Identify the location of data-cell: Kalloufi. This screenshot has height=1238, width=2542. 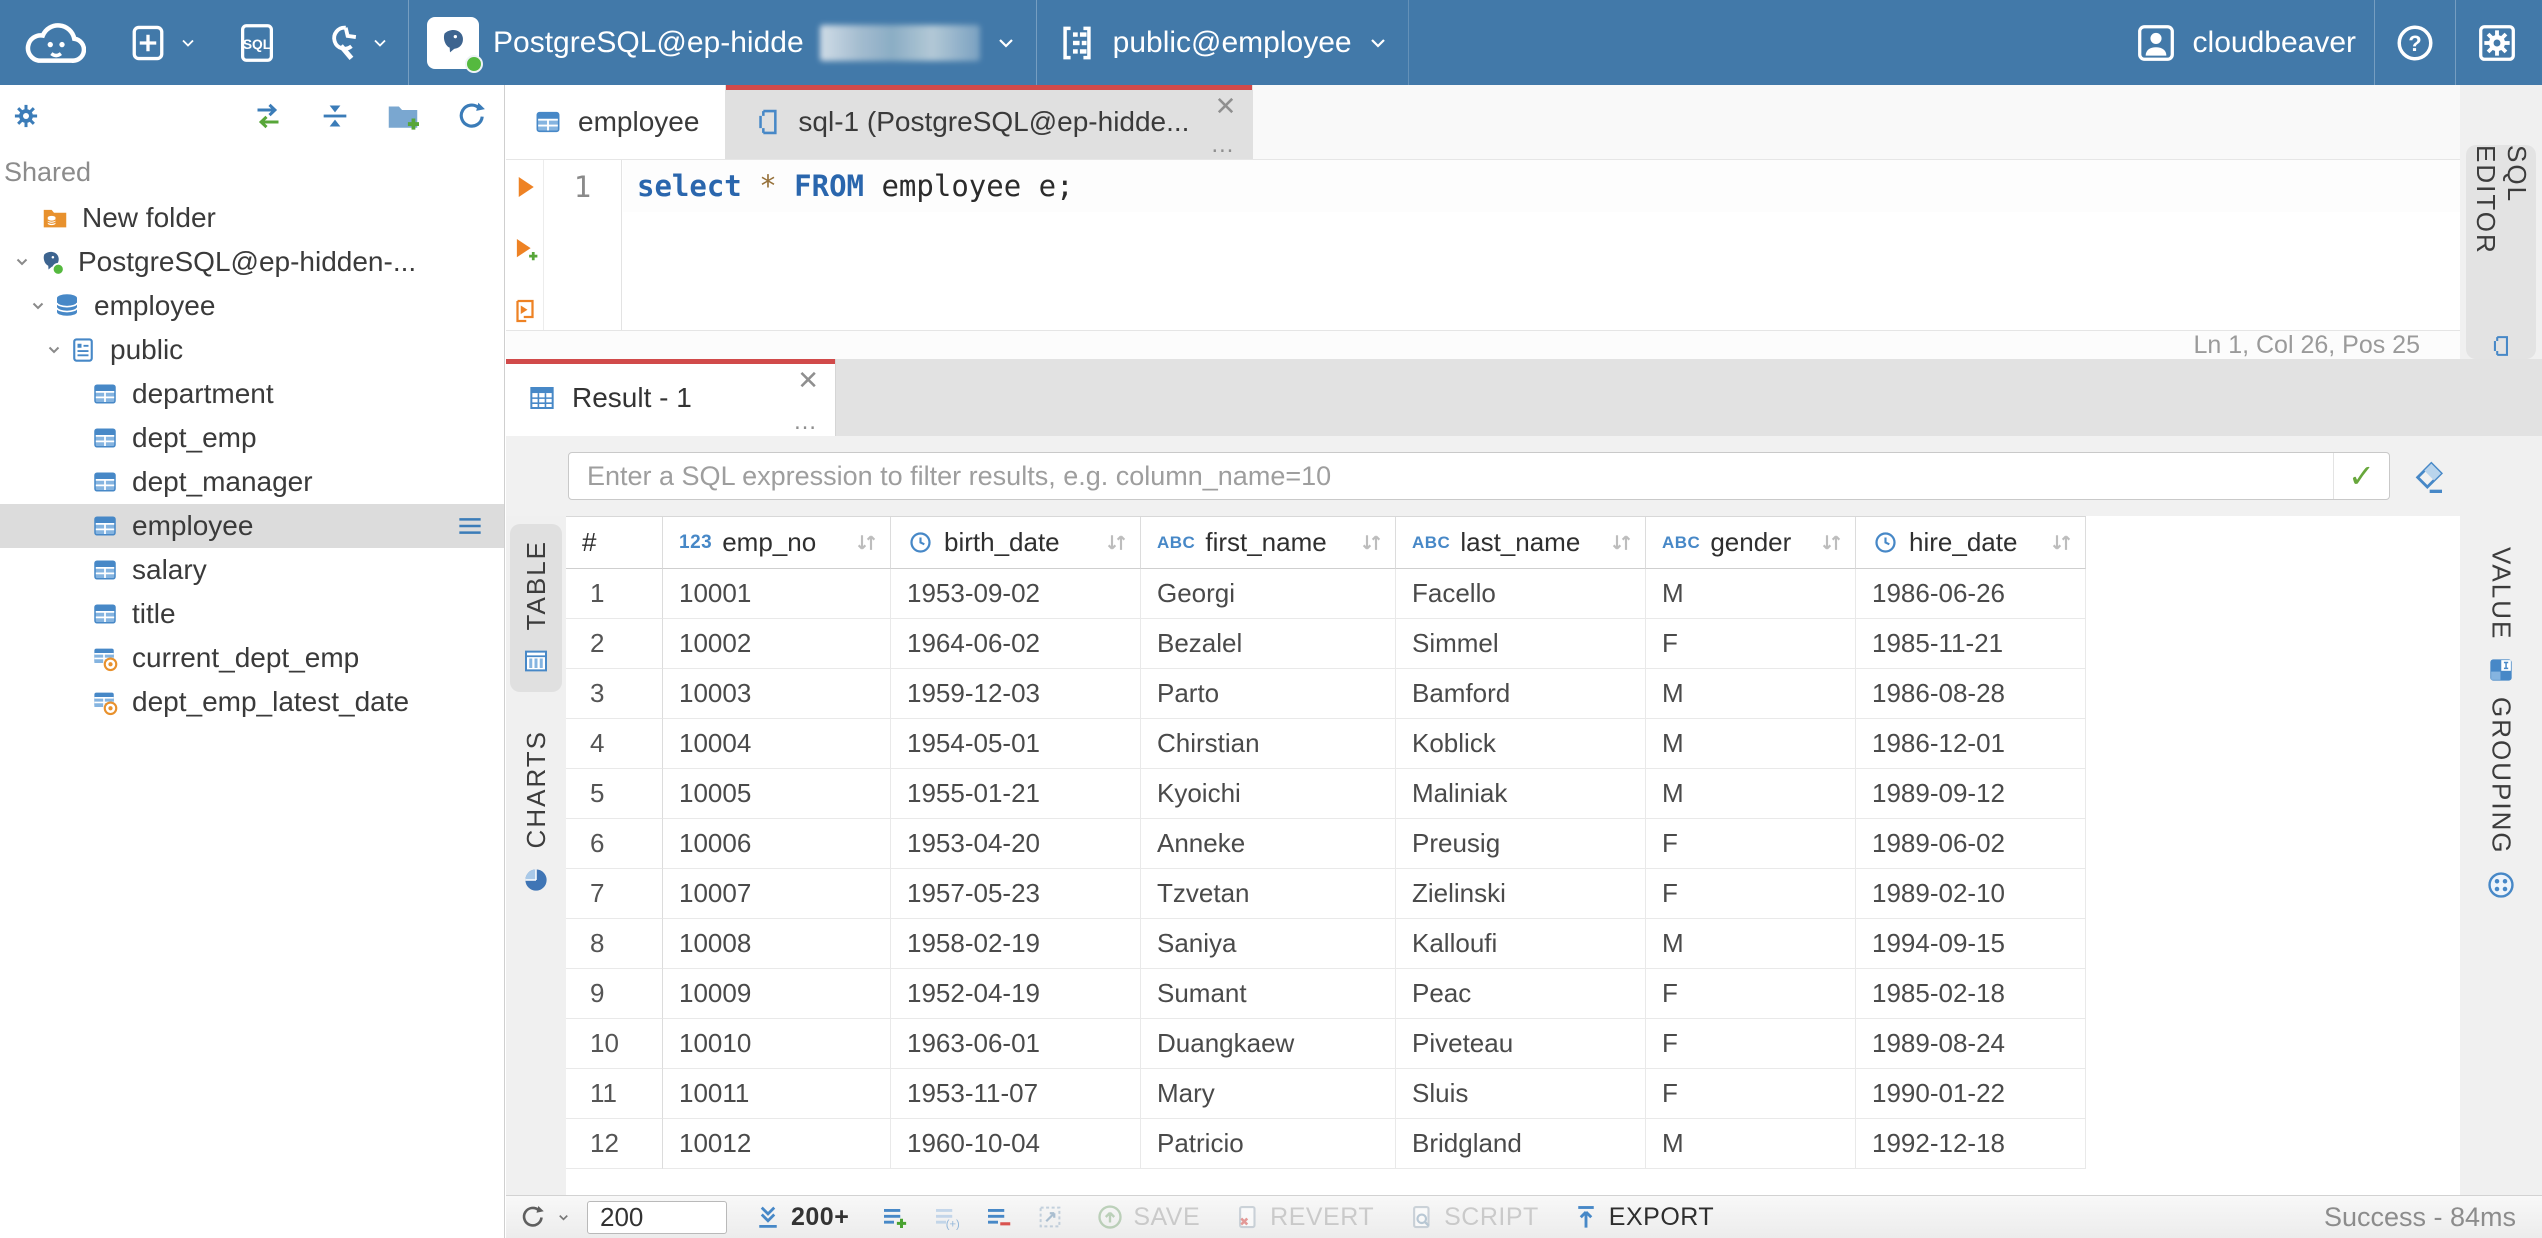
(1521, 944).